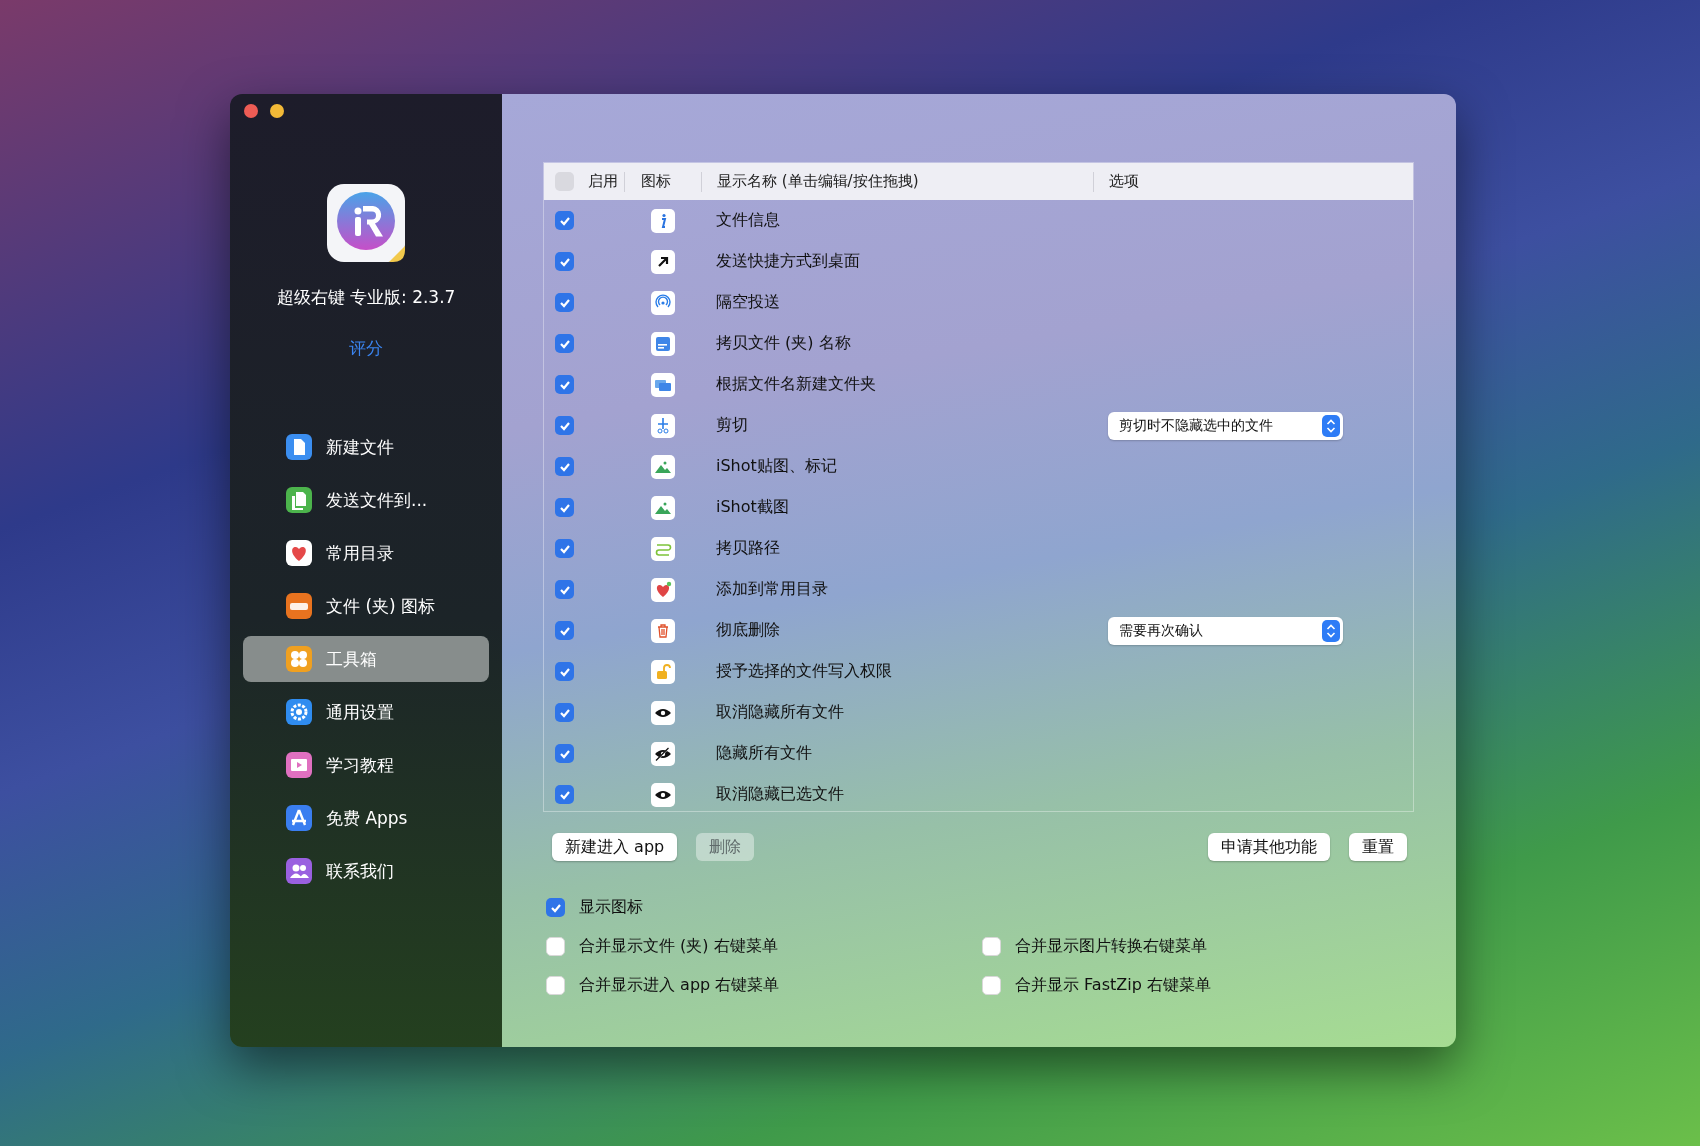 Image resolution: width=1700 pixels, height=1146 pixels. Describe the element at coordinates (788, 260) in the screenshot. I see `table-cell: 发送快捷方式到桌面` at that location.